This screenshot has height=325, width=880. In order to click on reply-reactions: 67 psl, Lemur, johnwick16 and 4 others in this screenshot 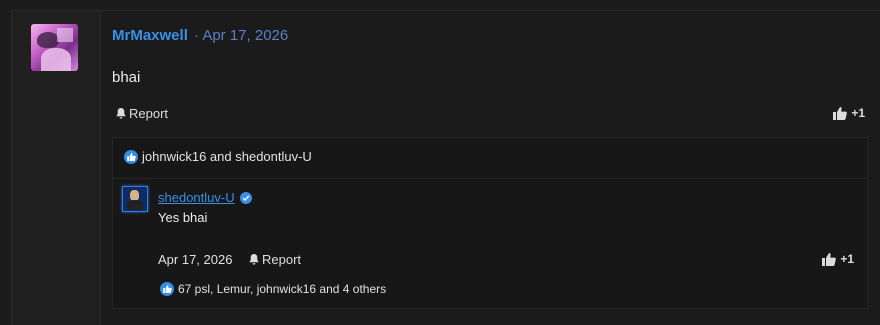, I will do `click(273, 289)`.